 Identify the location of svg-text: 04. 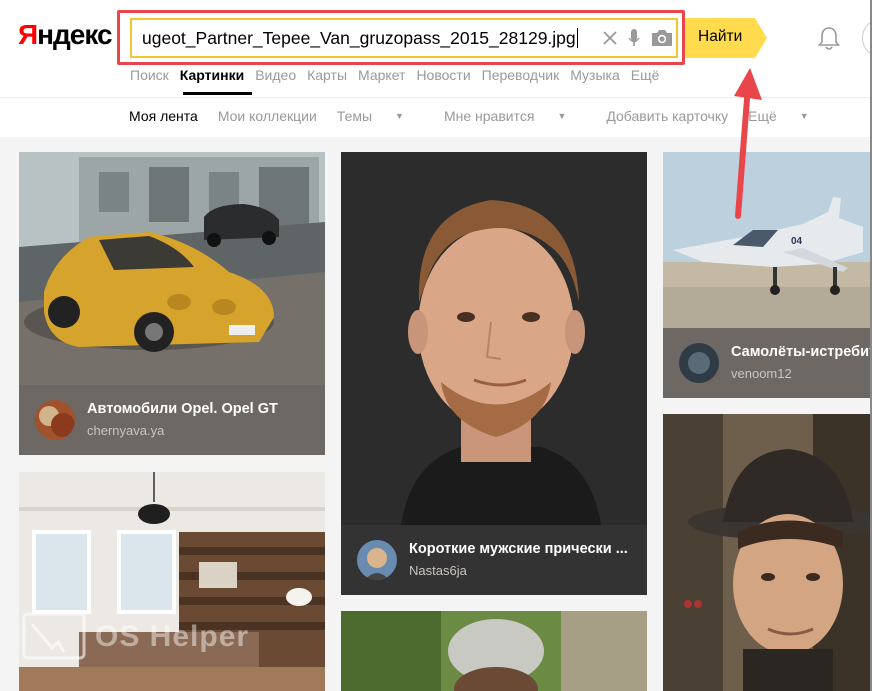
(797, 241).